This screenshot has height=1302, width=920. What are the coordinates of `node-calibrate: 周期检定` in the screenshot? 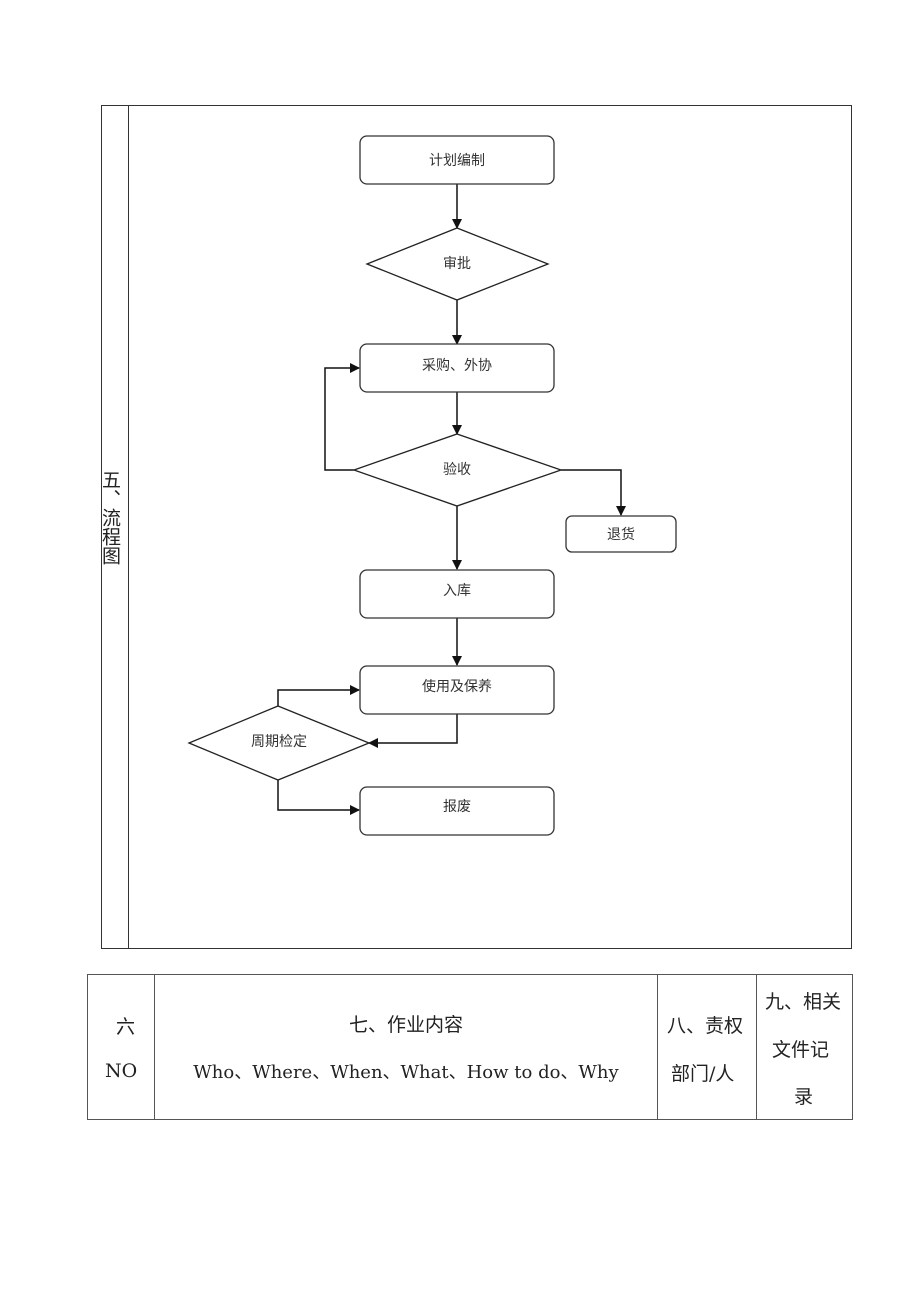 It's located at (279, 743).